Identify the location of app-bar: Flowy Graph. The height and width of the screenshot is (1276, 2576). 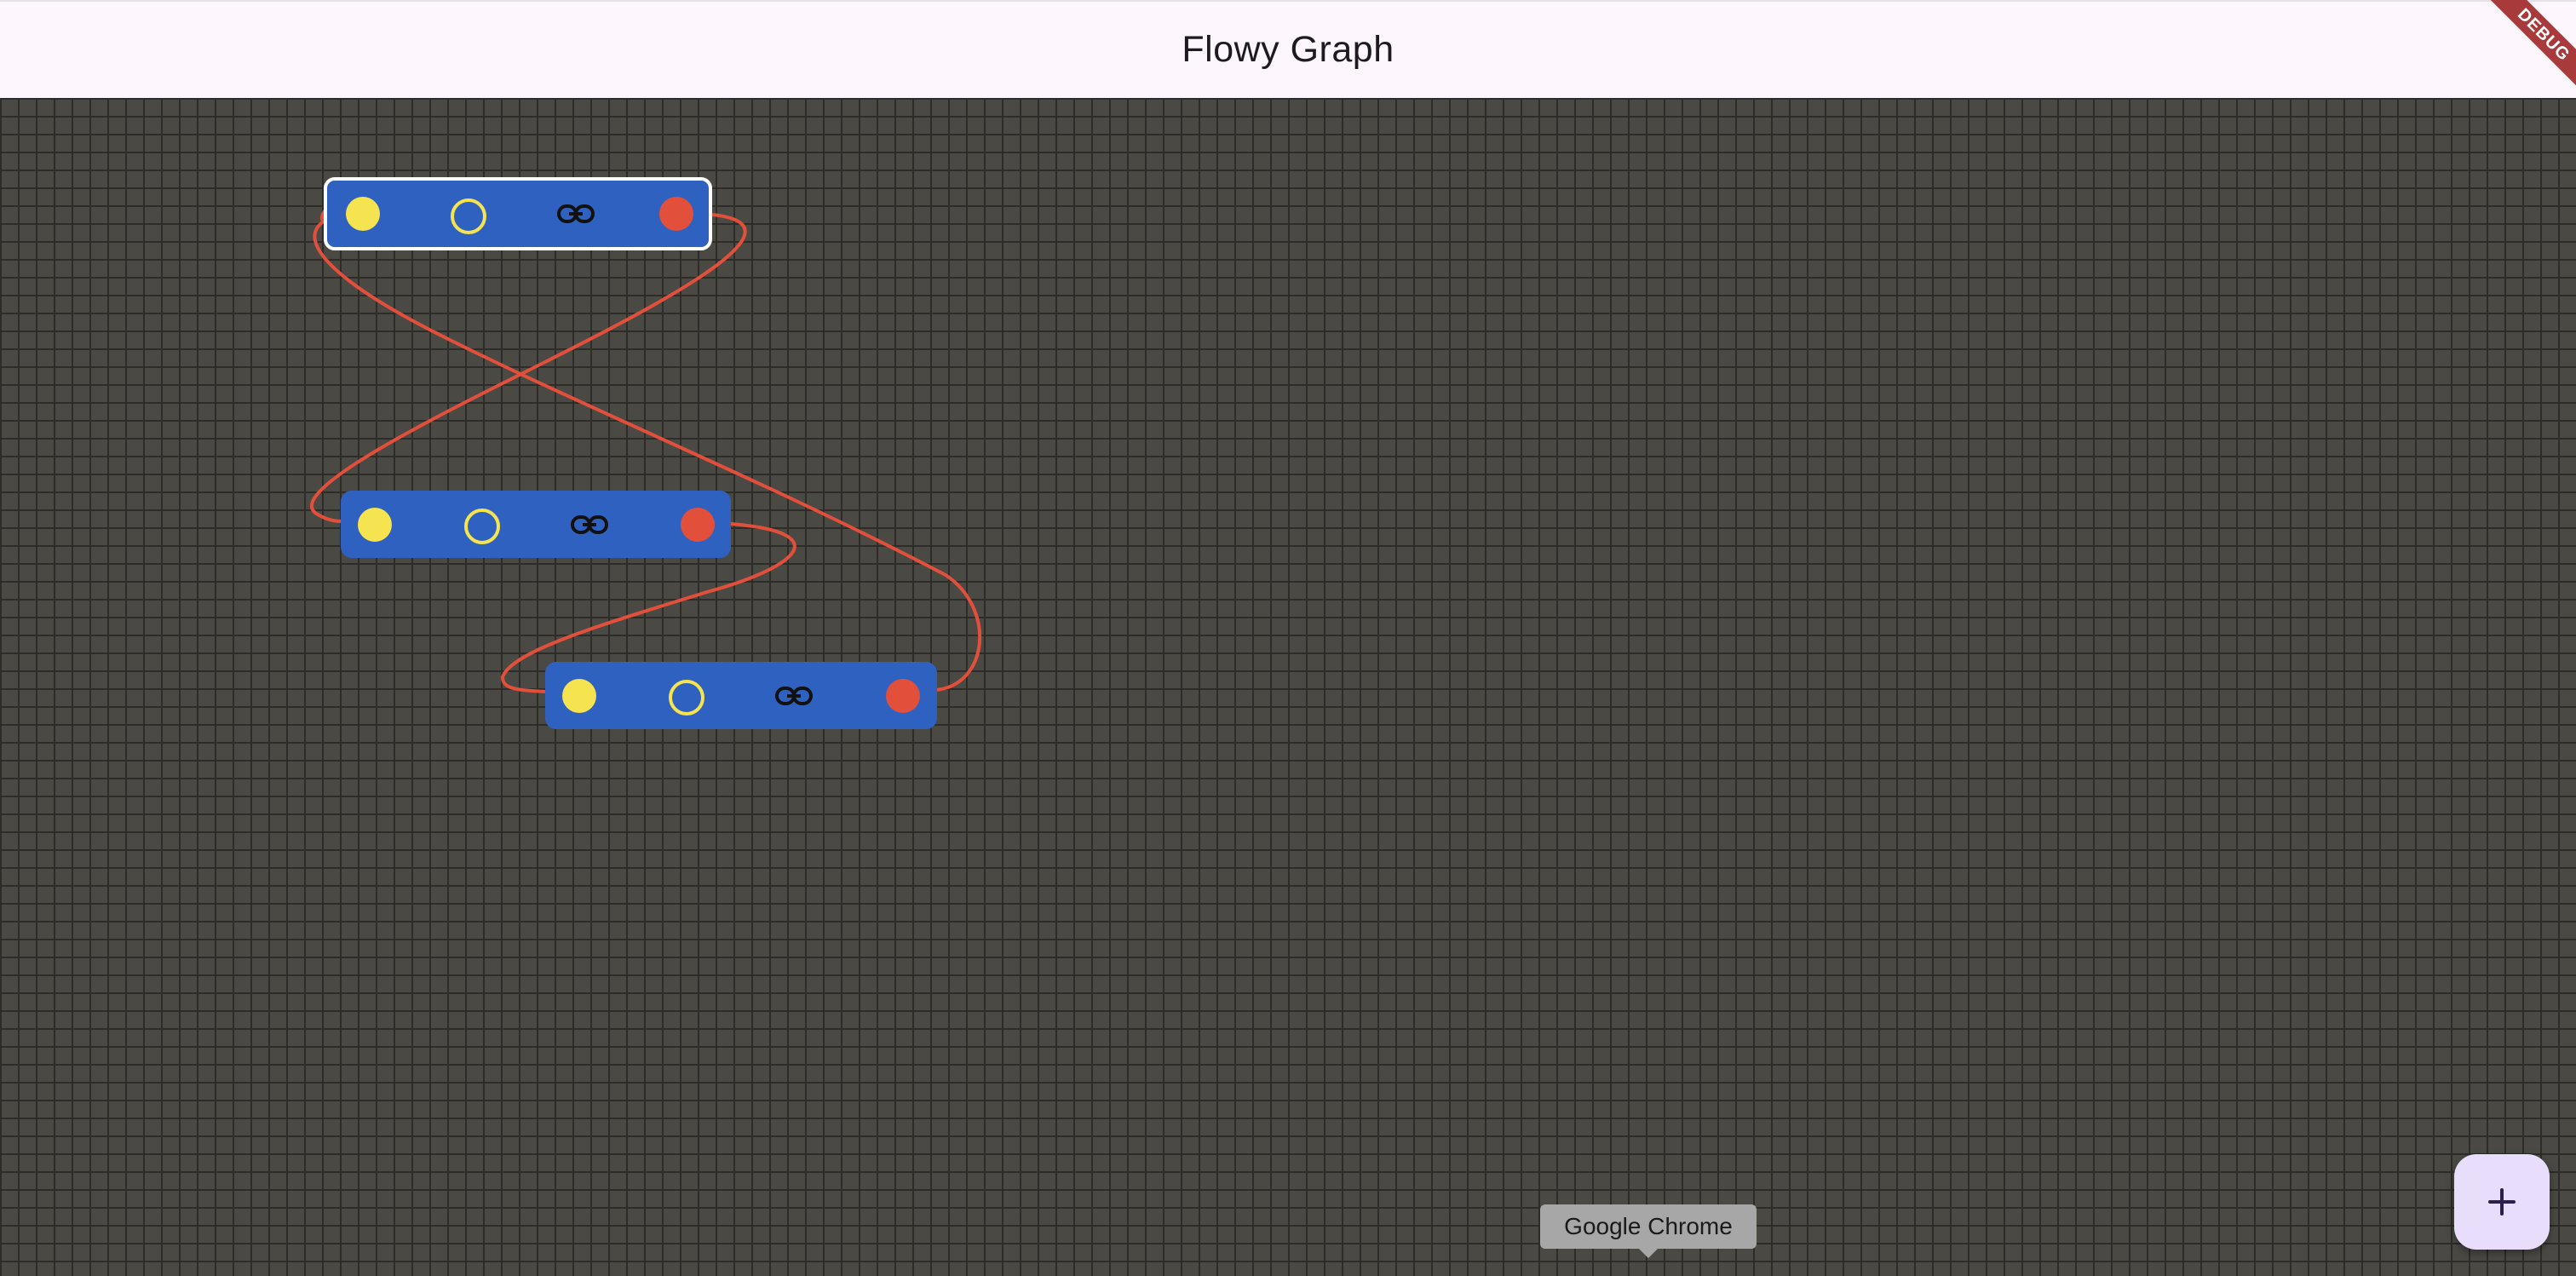
(1288, 49).